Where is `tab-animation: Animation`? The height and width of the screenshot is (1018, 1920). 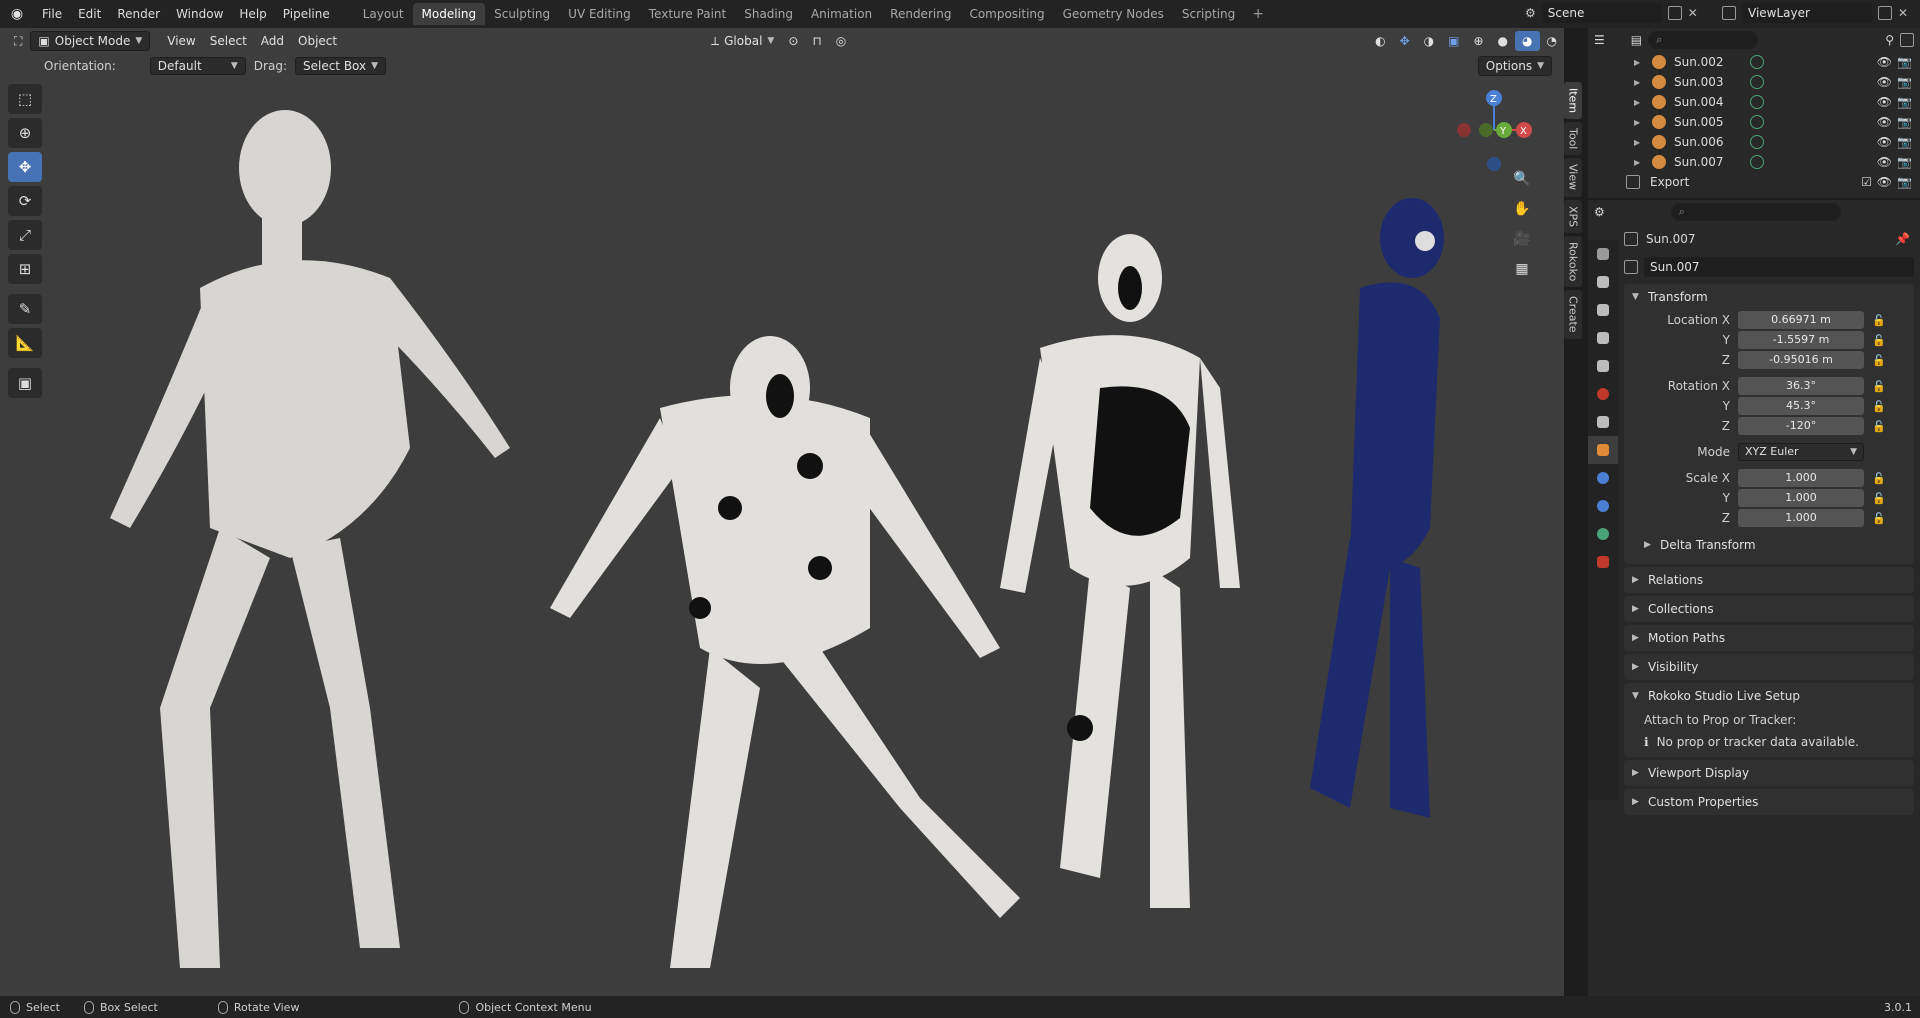
tab-animation: Animation is located at coordinates (841, 14).